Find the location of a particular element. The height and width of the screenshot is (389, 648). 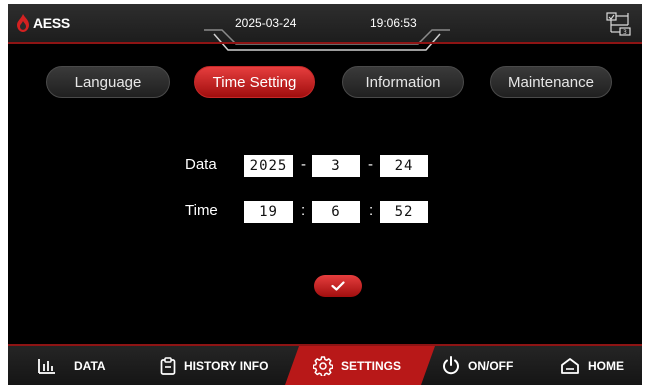

nav-history-info: HISTORY INFO is located at coordinates (214, 365).